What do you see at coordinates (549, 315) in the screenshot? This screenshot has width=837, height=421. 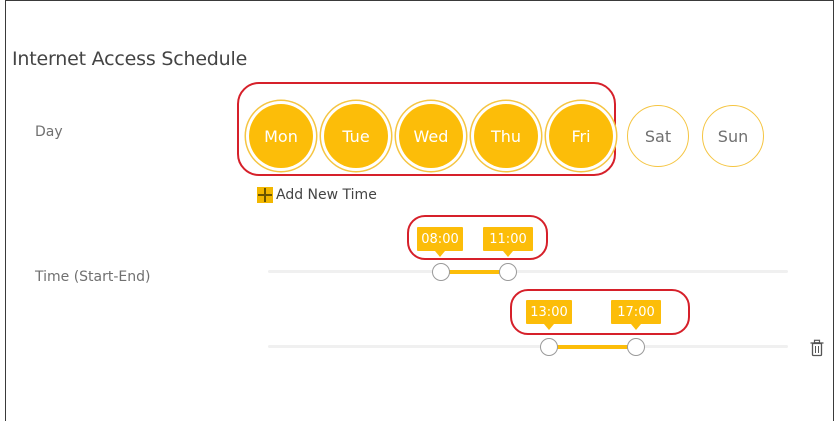 I see `time-range-2-start-tag: 13:00` at bounding box center [549, 315].